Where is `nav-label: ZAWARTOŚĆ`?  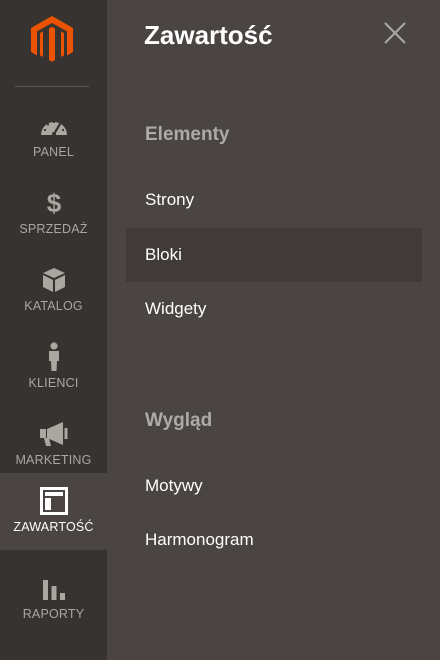
nav-label: ZAWARTOŚĆ is located at coordinates (53, 527).